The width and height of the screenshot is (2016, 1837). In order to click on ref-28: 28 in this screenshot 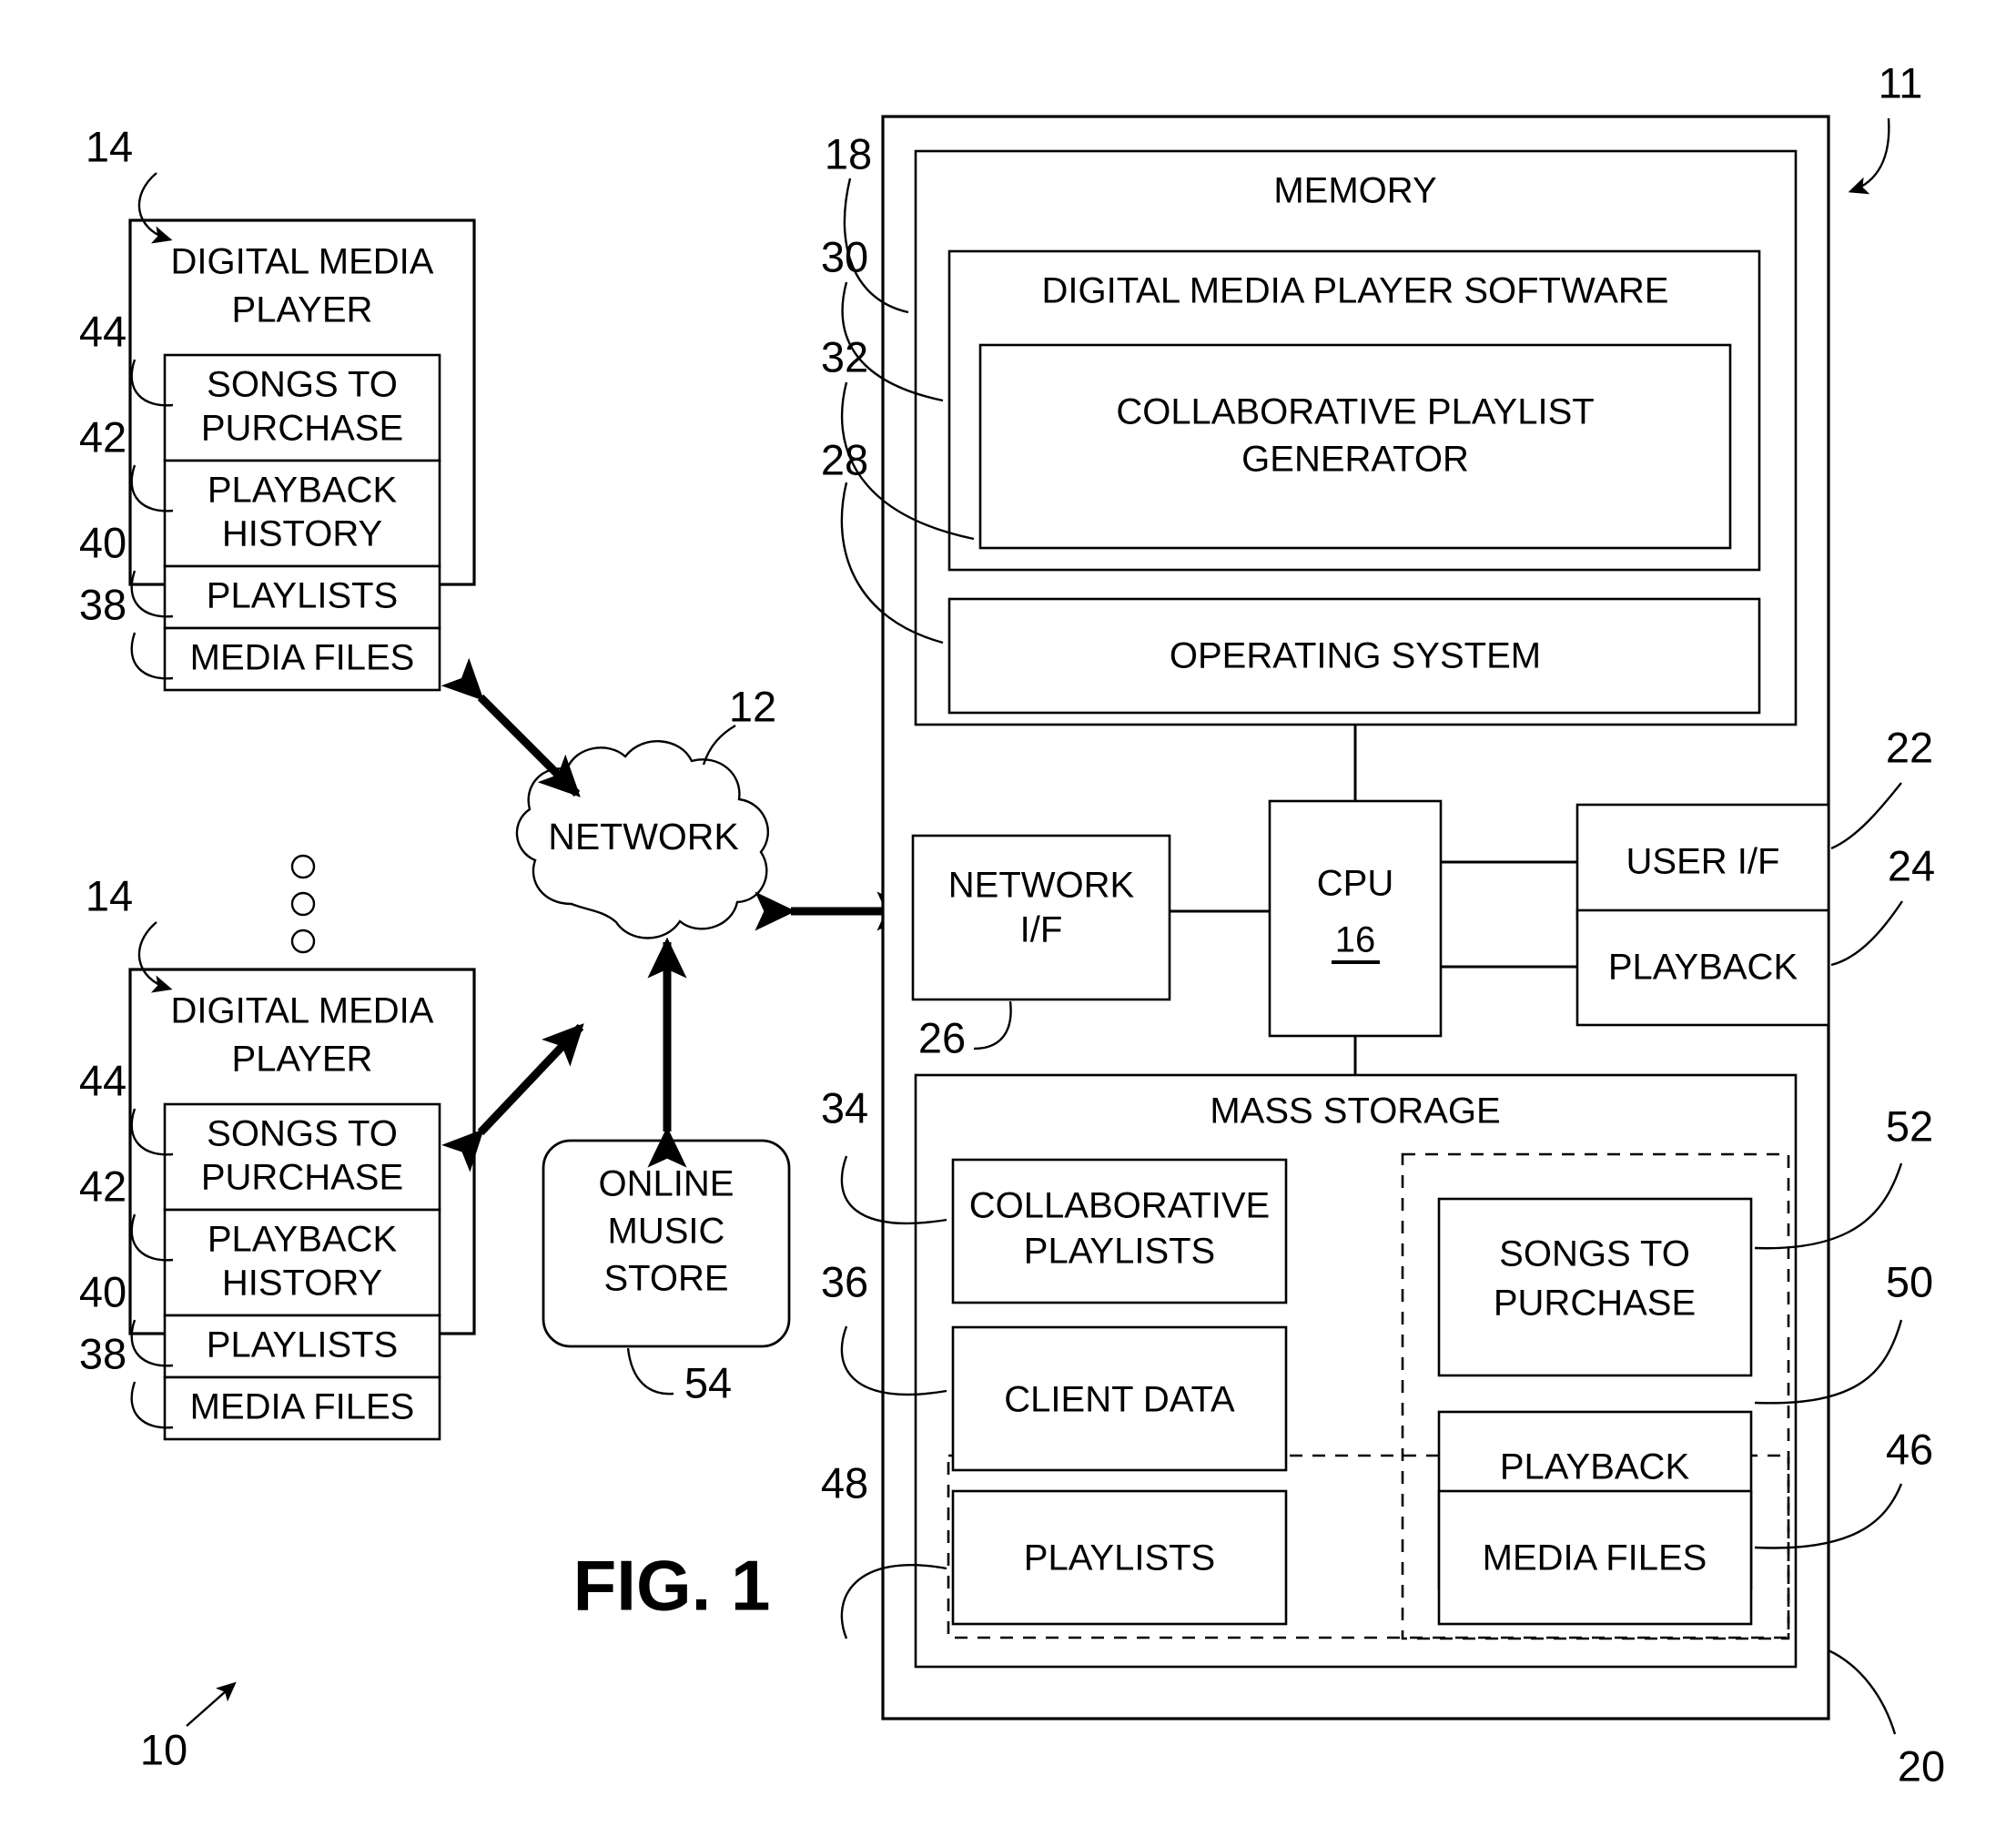, I will do `click(844, 459)`.